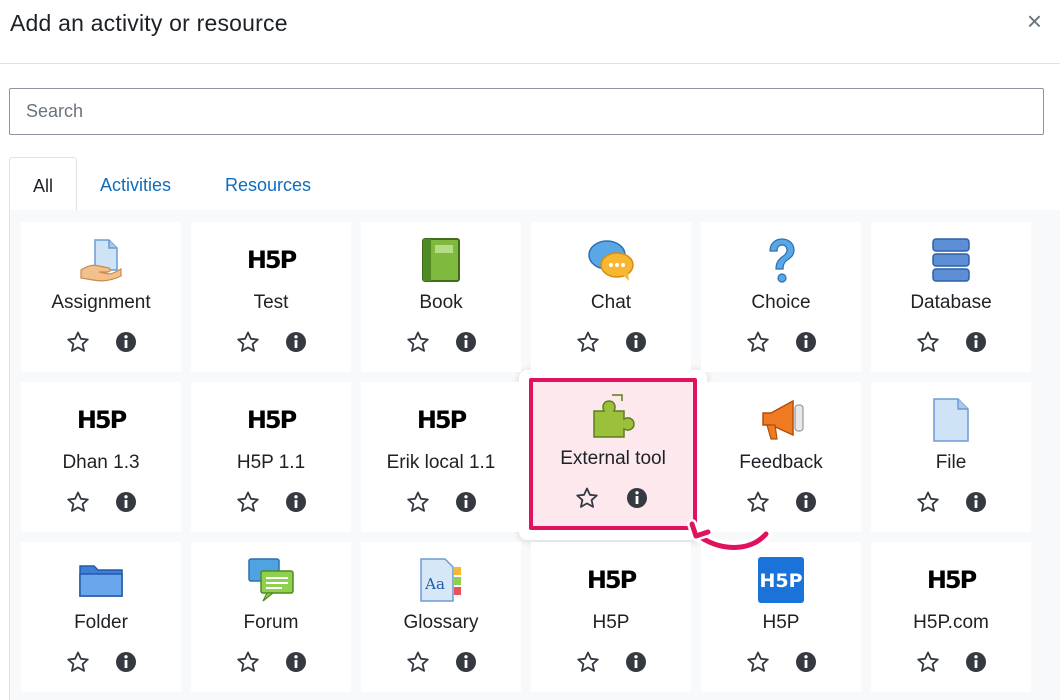 This screenshot has height=700, width=1060. I want to click on activity-card: H5P H5P 1.1, so click(271, 457).